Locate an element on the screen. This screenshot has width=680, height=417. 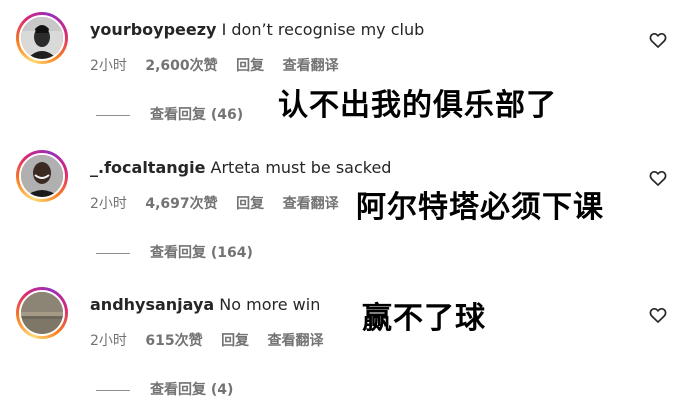
comment-line: andhysanjaya No more win is located at coordinates (205, 304).